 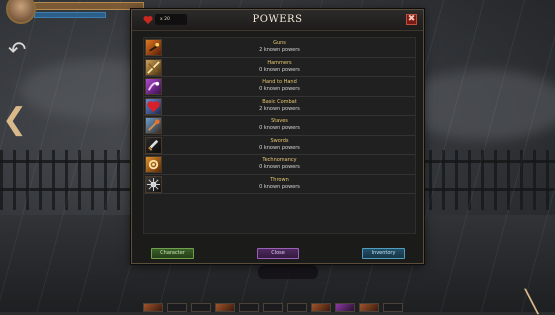 I want to click on power-row-swords: Swords 0 known powers, so click(x=279, y=145).